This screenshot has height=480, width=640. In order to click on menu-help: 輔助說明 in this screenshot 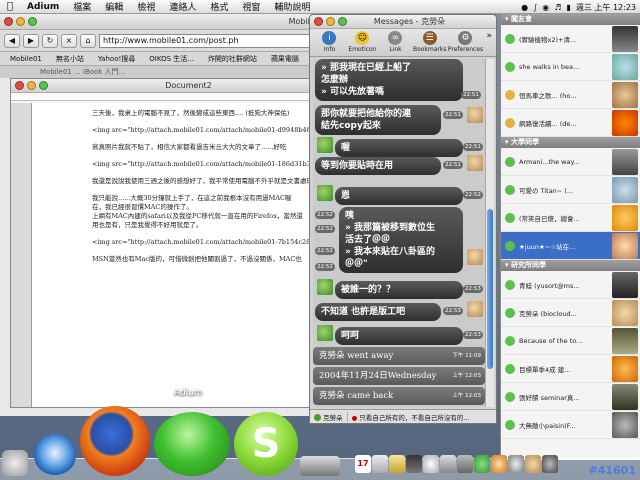, I will do `click(292, 6)`.